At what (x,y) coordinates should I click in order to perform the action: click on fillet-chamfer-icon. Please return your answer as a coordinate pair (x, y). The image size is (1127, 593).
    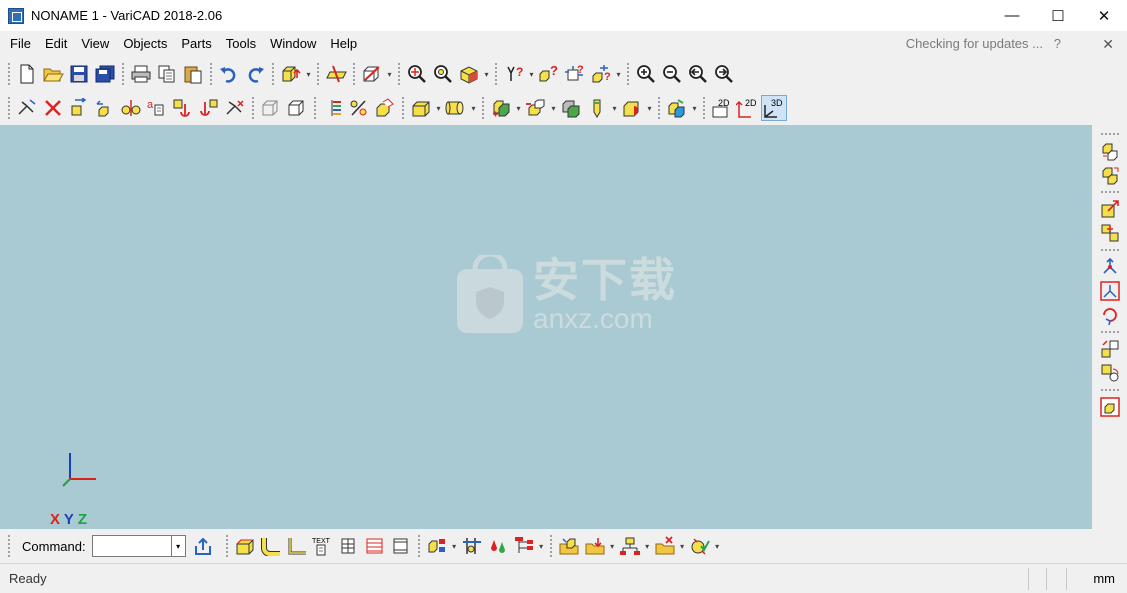
    Looking at the image, I should click on (632, 108).